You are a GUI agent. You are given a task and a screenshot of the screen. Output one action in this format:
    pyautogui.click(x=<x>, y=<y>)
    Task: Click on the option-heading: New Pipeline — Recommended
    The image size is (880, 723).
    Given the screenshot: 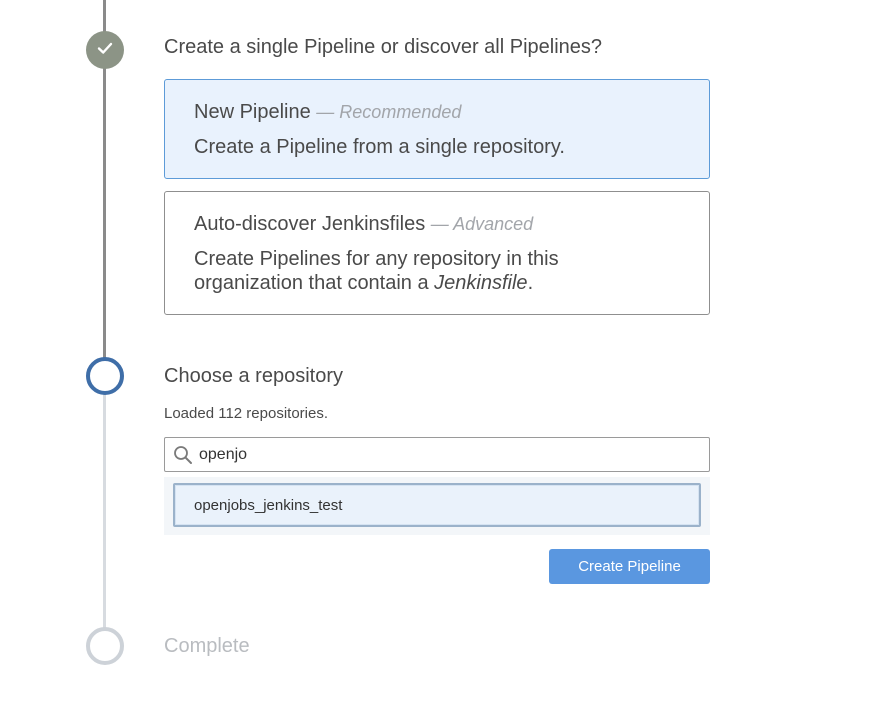 What is the action you would take?
    pyautogui.click(x=437, y=112)
    